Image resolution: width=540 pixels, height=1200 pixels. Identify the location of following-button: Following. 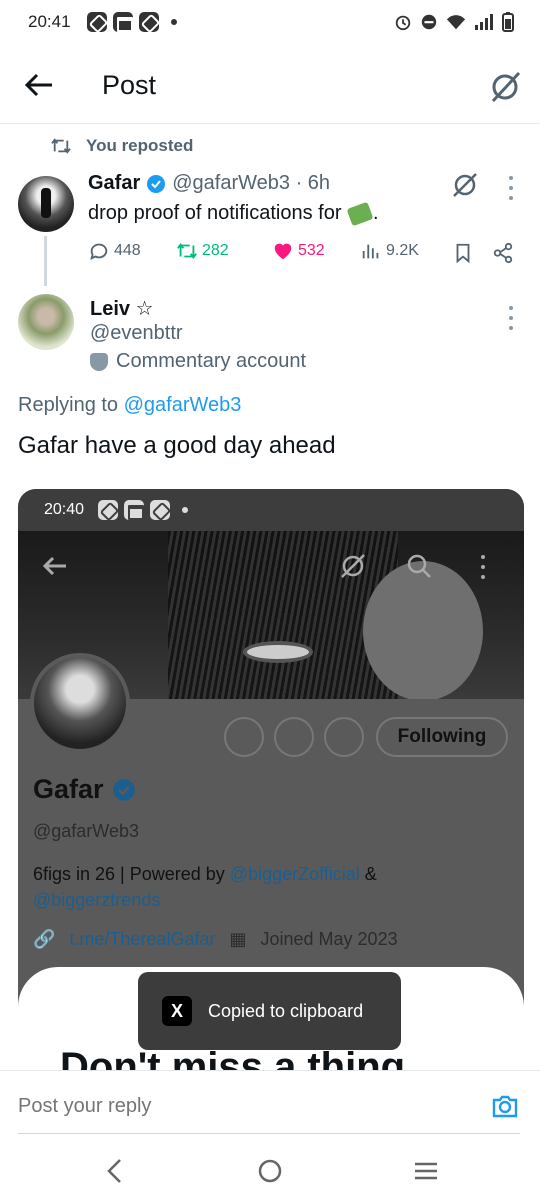
(442, 737).